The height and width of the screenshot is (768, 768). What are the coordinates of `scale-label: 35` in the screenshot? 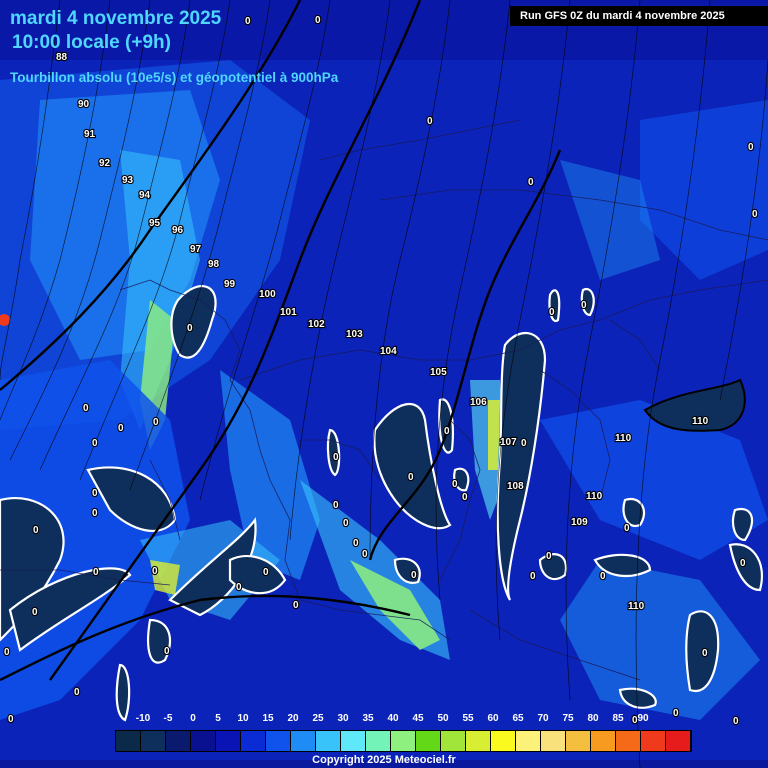 It's located at (368, 718).